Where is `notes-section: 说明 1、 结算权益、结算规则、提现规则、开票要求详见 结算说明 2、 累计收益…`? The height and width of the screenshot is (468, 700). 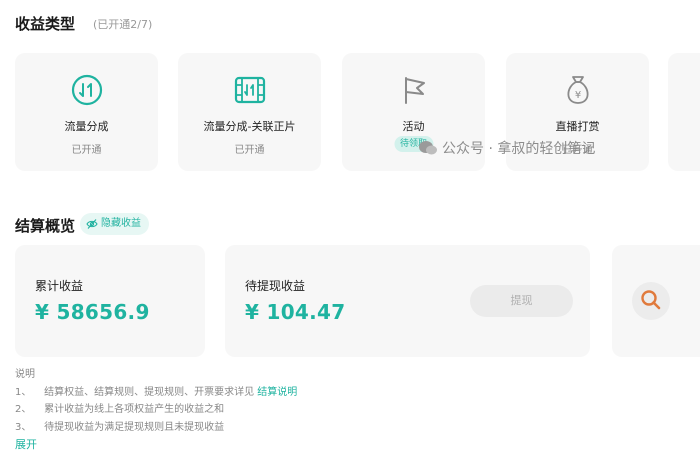 notes-section: 说明 1、 结算权益、结算规则、提现规则、开票要求详见 结算说明 2、 累计收益… is located at coordinates (156, 410).